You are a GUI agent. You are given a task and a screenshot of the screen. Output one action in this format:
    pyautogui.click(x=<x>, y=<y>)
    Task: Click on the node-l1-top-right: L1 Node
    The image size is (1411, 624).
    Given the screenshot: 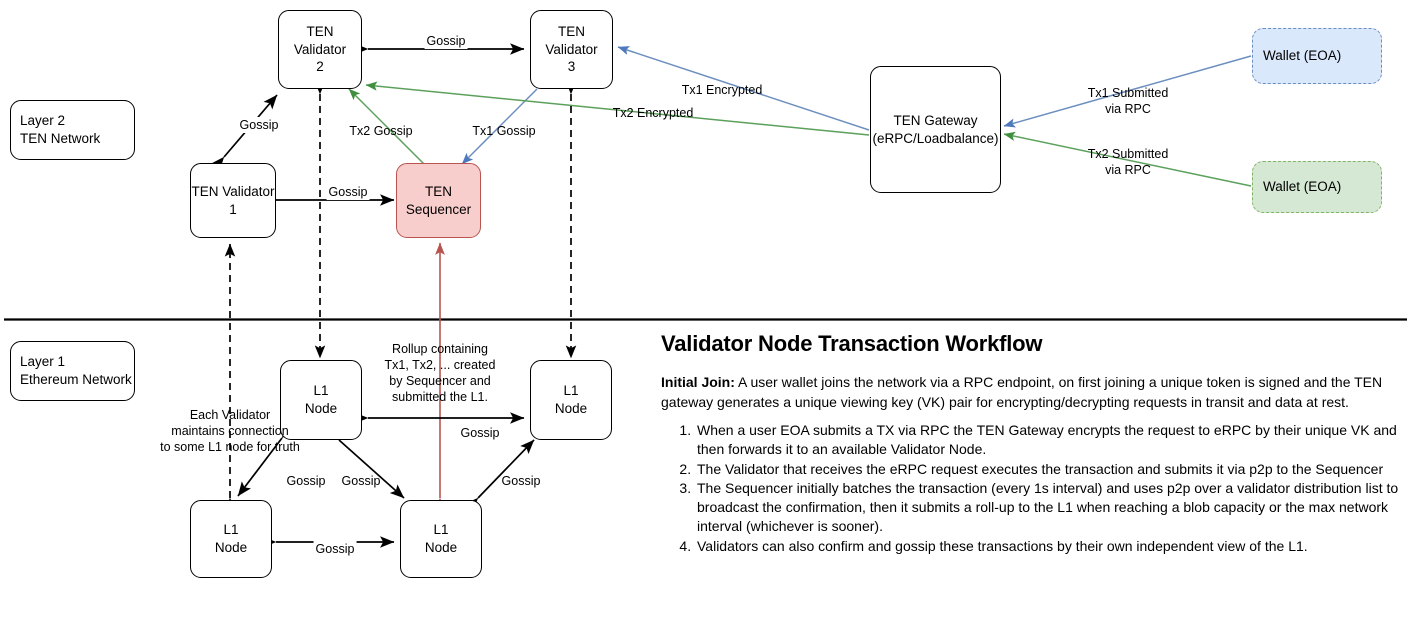 What is the action you would take?
    pyautogui.click(x=571, y=400)
    